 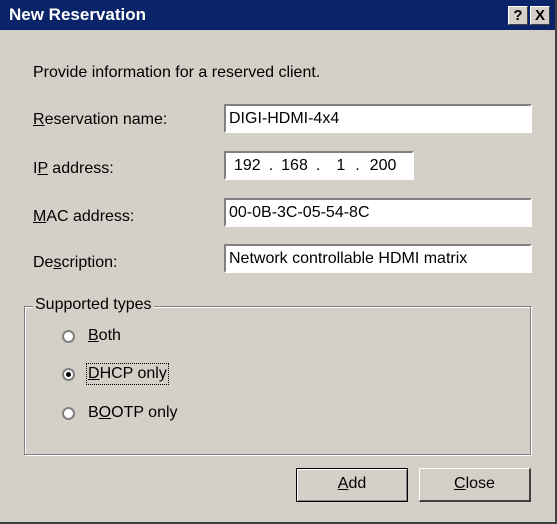 I want to click on ip-octet-1: 192, so click(x=247, y=165).